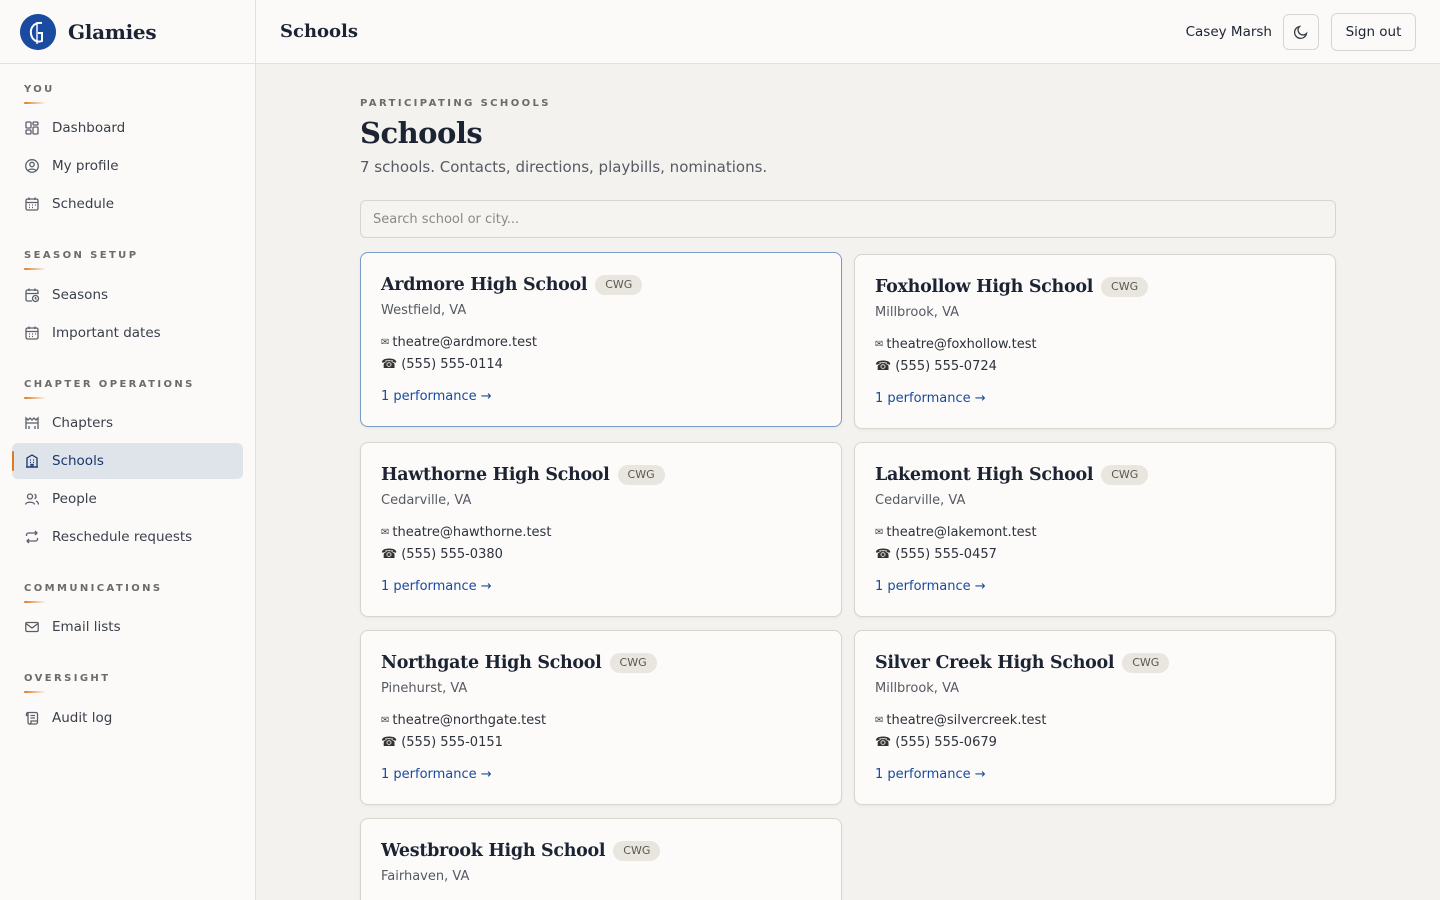 Image resolution: width=1440 pixels, height=900 pixels. I want to click on sidebar-item-audit-log: Audit log, so click(127, 718).